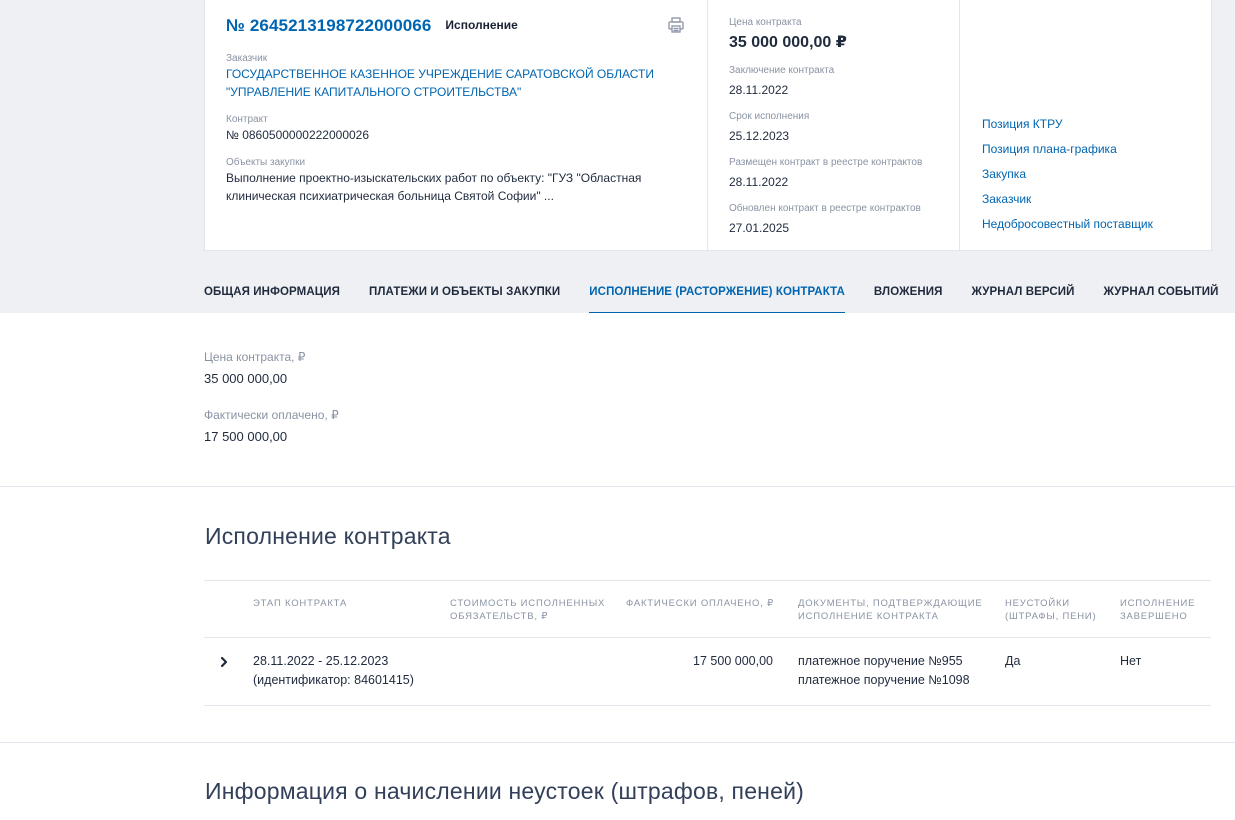 Image resolution: width=1235 pixels, height=820 pixels. I want to click on term-label: Срок исполнения, so click(769, 116).